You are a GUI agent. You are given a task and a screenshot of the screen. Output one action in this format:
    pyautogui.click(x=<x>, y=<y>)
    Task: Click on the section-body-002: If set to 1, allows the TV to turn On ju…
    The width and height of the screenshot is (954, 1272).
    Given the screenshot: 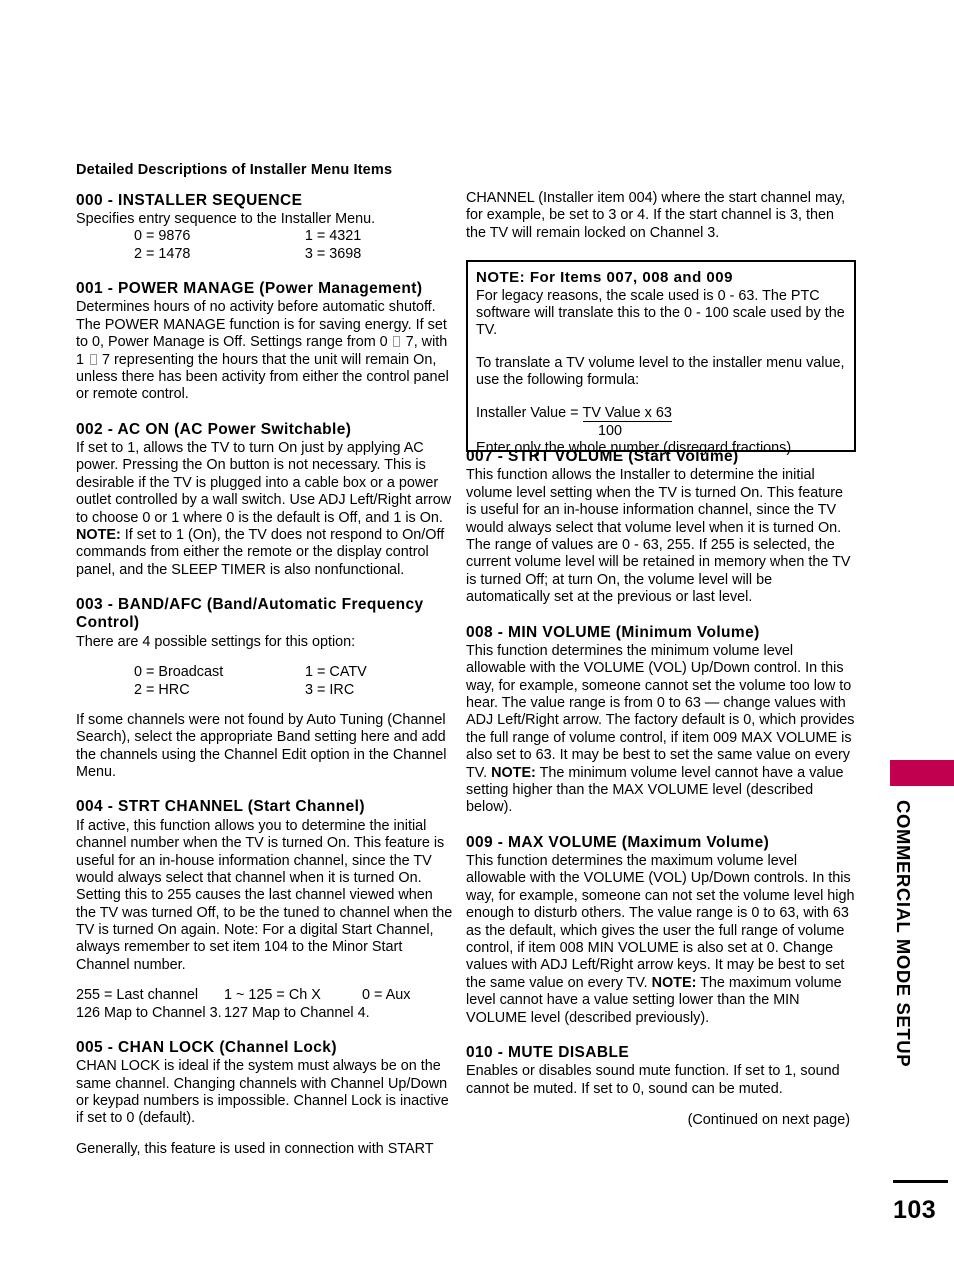 What is the action you would take?
    pyautogui.click(x=265, y=509)
    